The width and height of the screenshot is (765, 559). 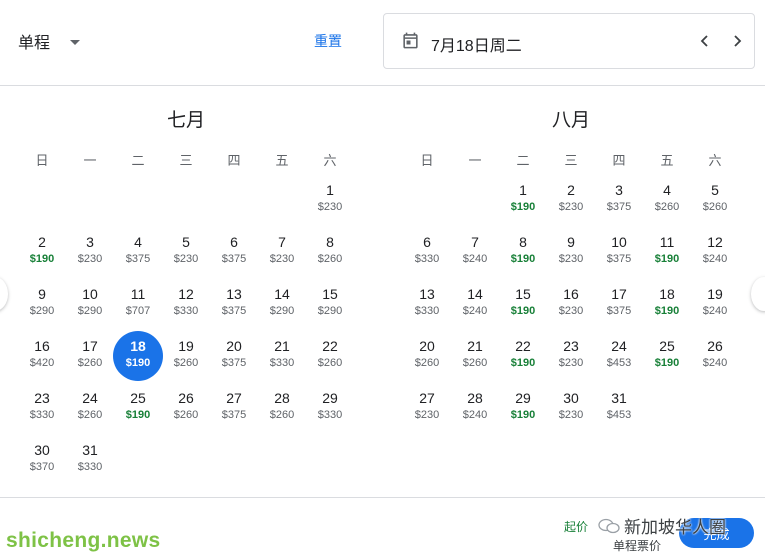 What do you see at coordinates (475, 346) in the screenshot?
I see `day-number: 21` at bounding box center [475, 346].